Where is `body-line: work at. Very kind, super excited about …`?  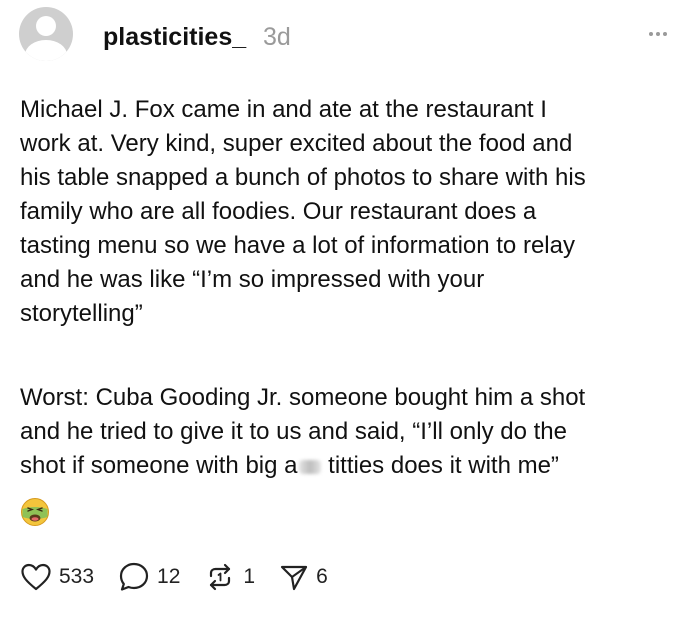 body-line: work at. Very kind, super excited about … is located at coordinates (296, 143).